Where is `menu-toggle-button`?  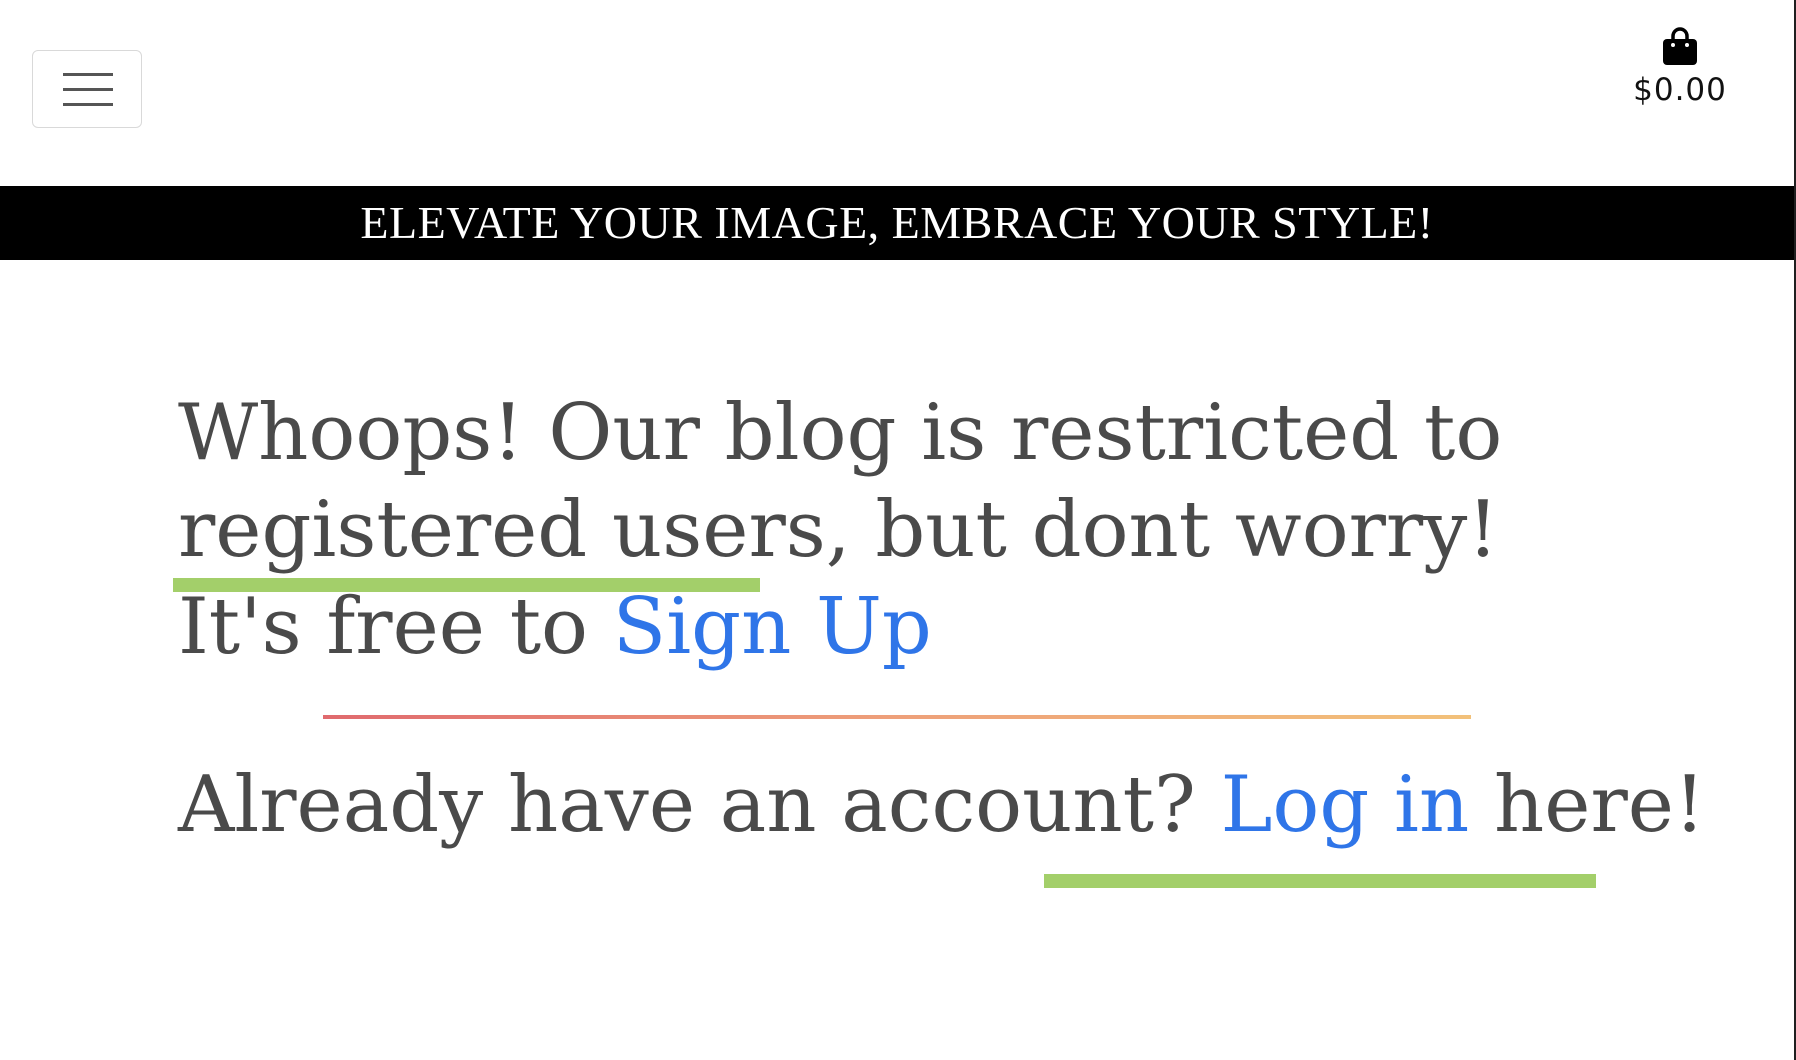
menu-toggle-button is located at coordinates (87, 89).